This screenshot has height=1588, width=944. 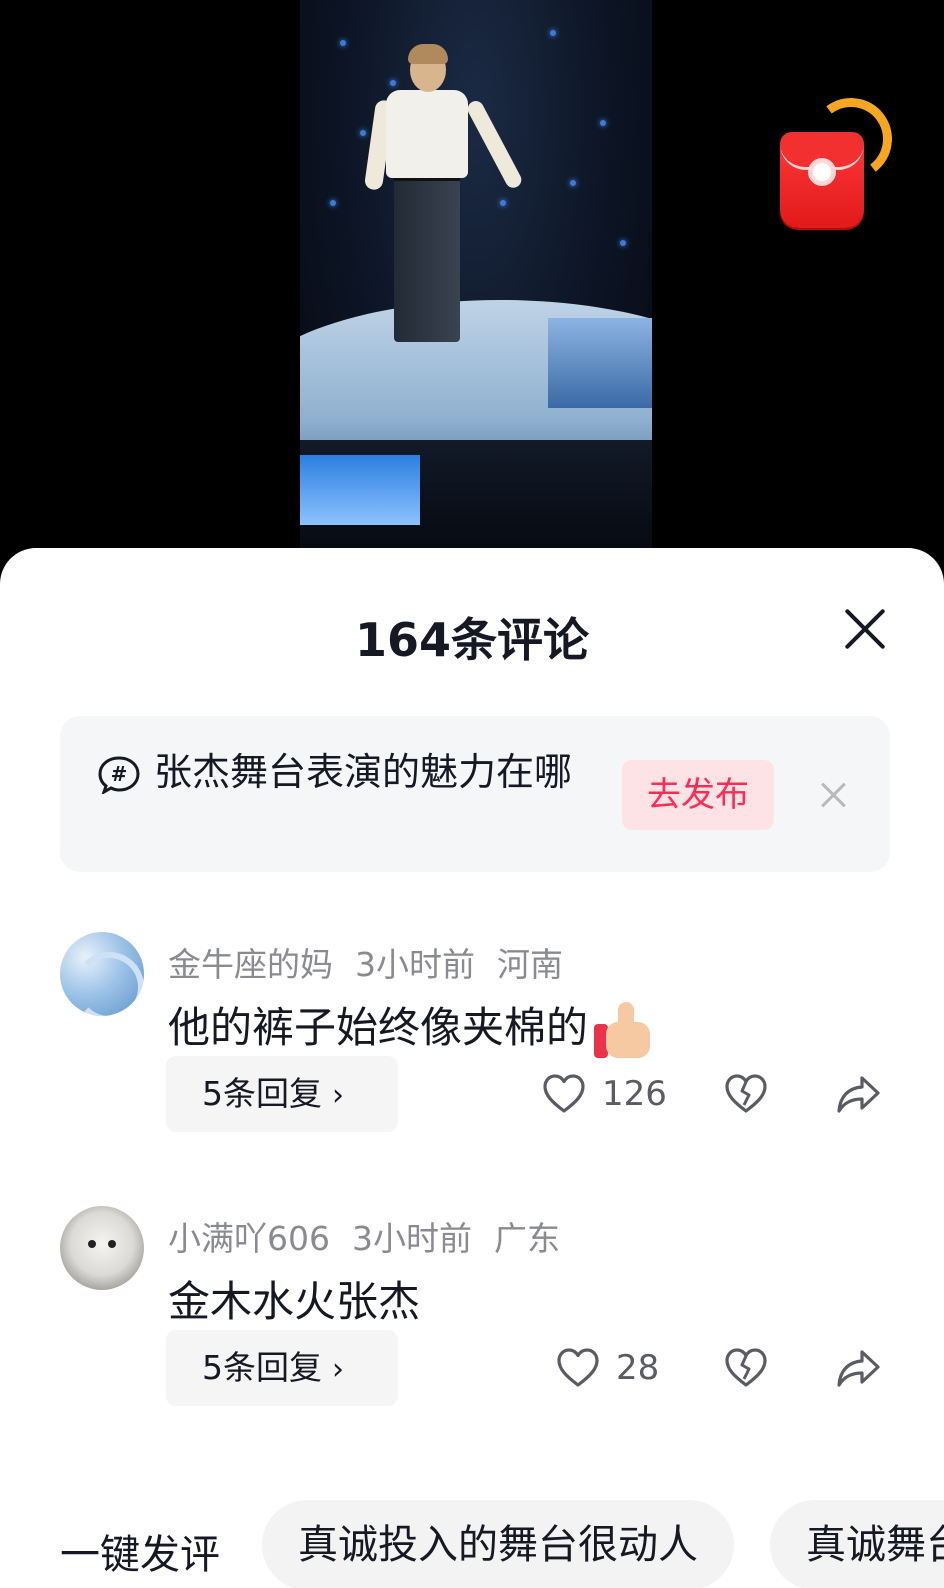 I want to click on comment-username: 金牛座的妈, so click(x=250, y=964).